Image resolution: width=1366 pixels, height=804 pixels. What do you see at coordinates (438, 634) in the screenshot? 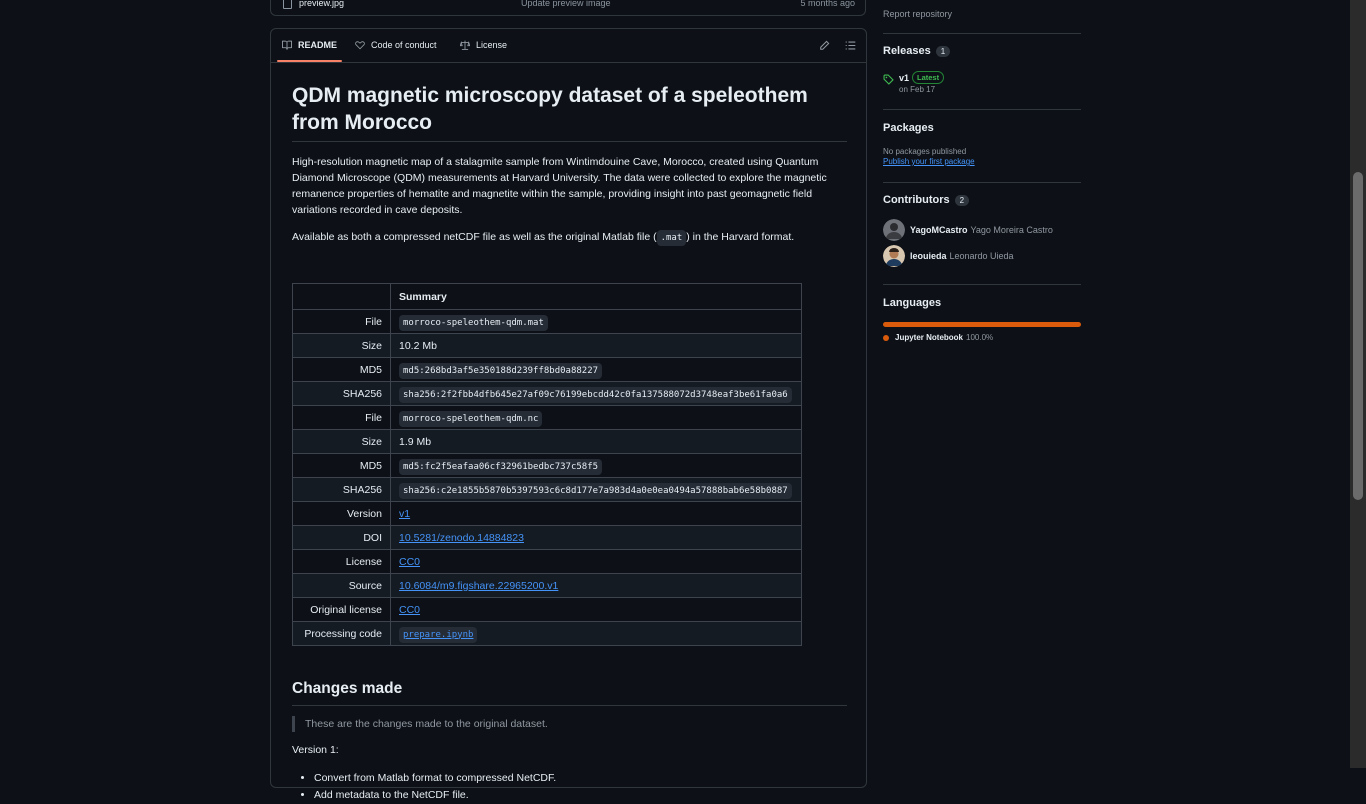
I see `processing-code-link: prepare.ipynb` at bounding box center [438, 634].